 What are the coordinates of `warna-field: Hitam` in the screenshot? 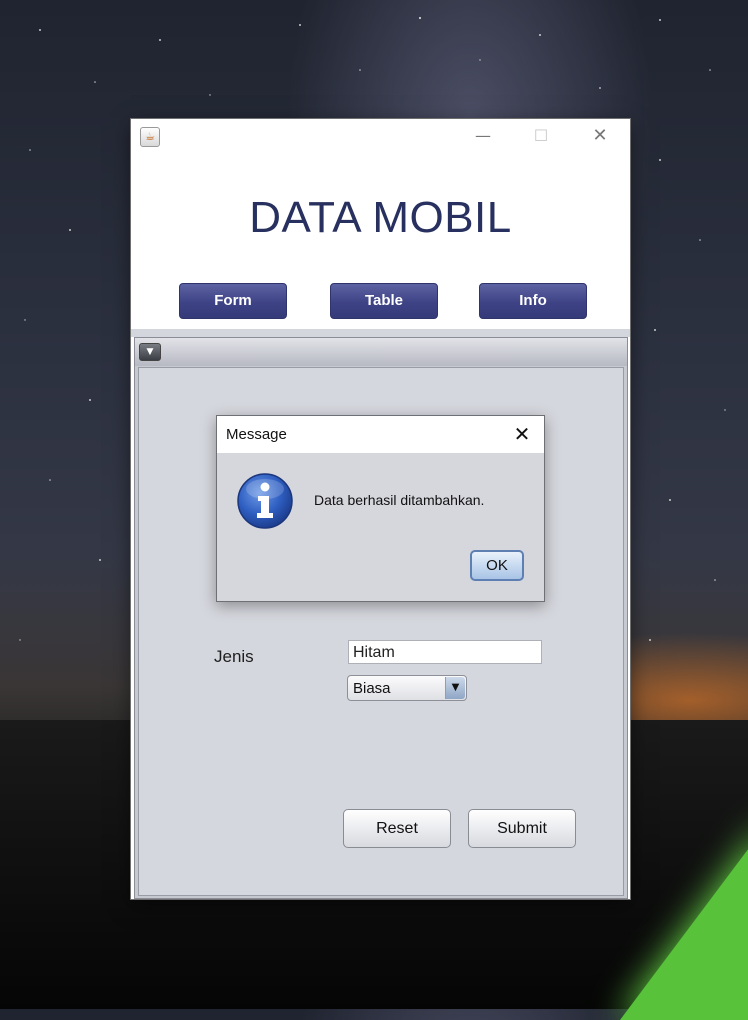 It's located at (445, 652).